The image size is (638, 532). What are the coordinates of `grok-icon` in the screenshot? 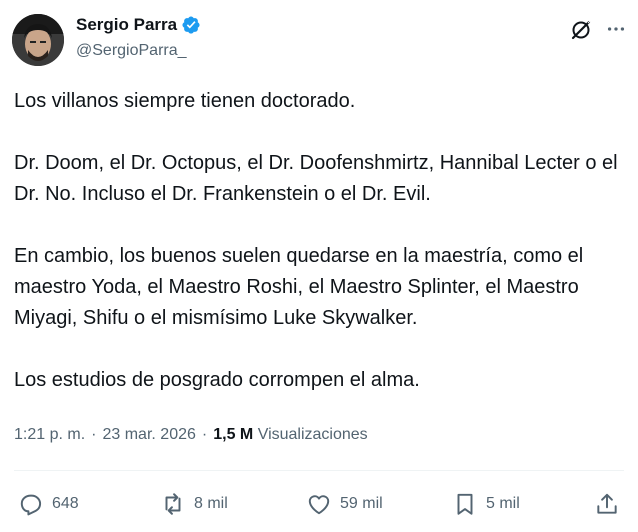 It's located at (581, 29).